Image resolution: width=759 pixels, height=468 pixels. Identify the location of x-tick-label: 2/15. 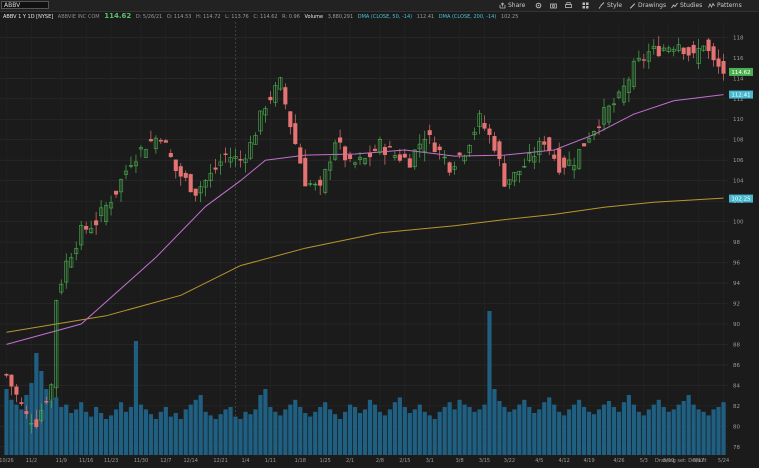
(404, 461).